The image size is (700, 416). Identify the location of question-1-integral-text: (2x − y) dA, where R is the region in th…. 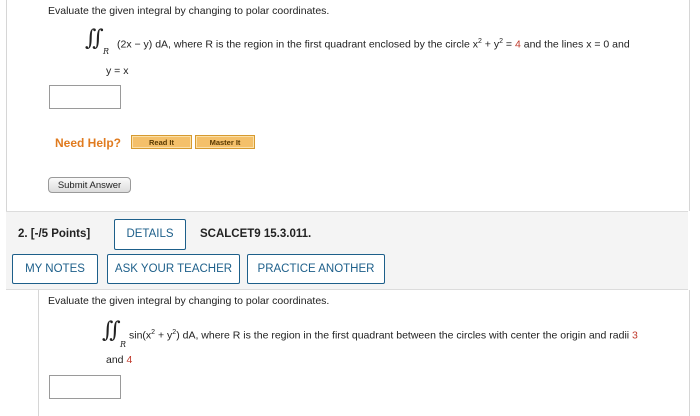
(373, 44).